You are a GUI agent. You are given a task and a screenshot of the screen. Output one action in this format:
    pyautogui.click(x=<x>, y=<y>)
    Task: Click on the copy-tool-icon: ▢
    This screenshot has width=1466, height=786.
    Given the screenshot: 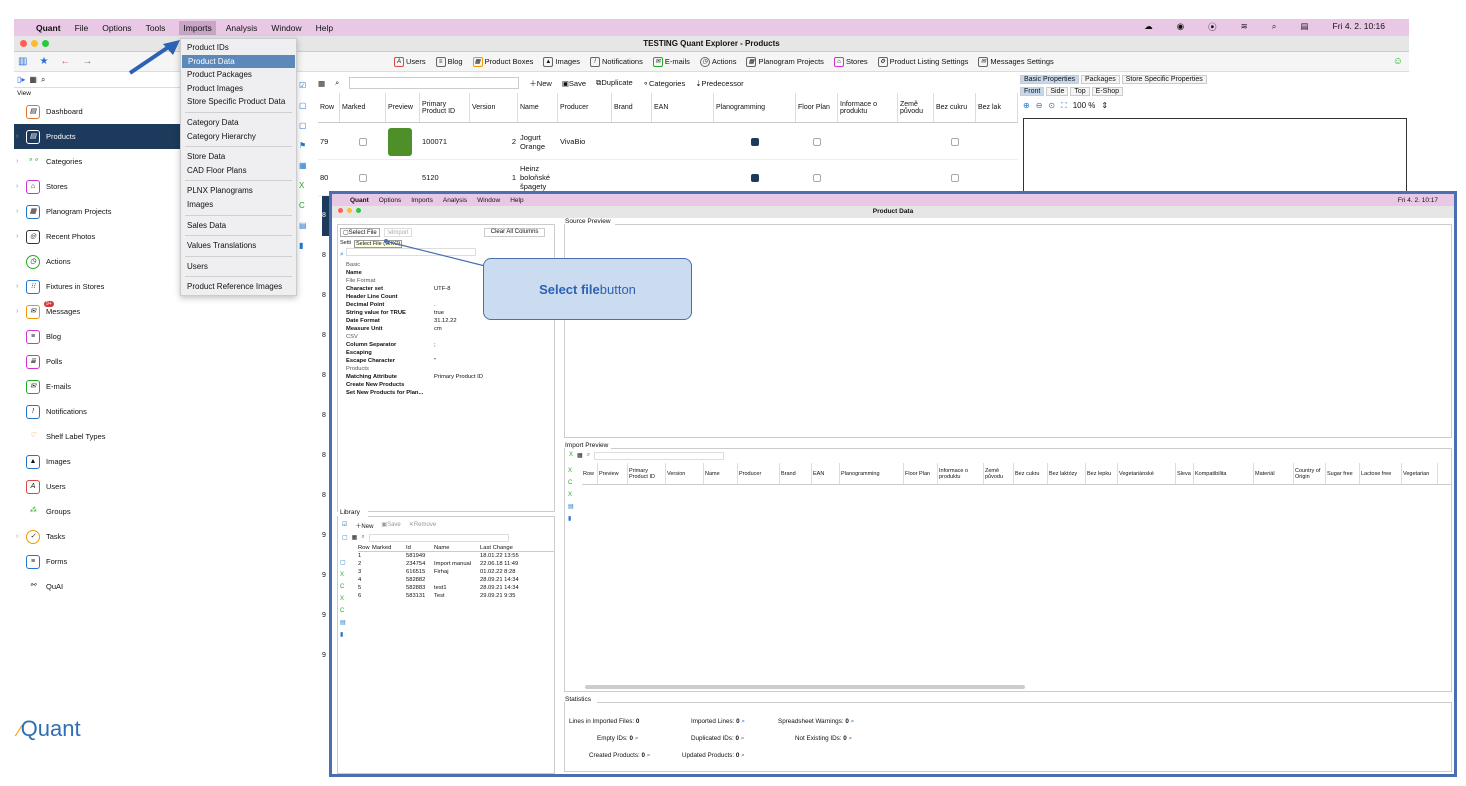 What is the action you would take?
    pyautogui.click(x=345, y=538)
    